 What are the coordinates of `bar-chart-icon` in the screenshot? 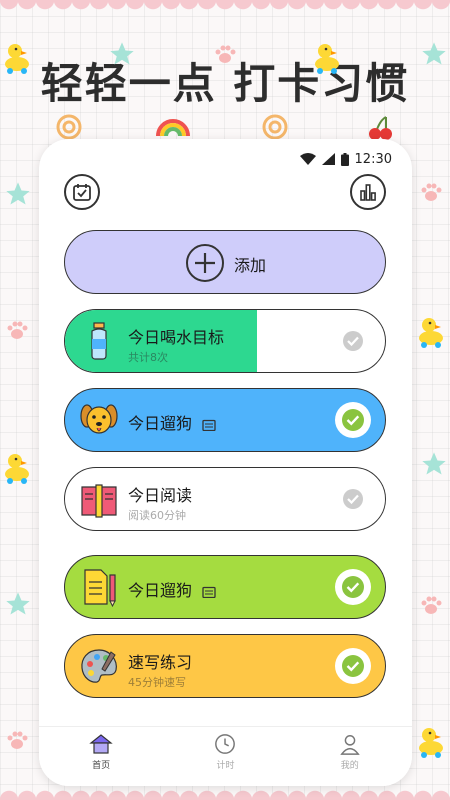 It's located at (368, 192).